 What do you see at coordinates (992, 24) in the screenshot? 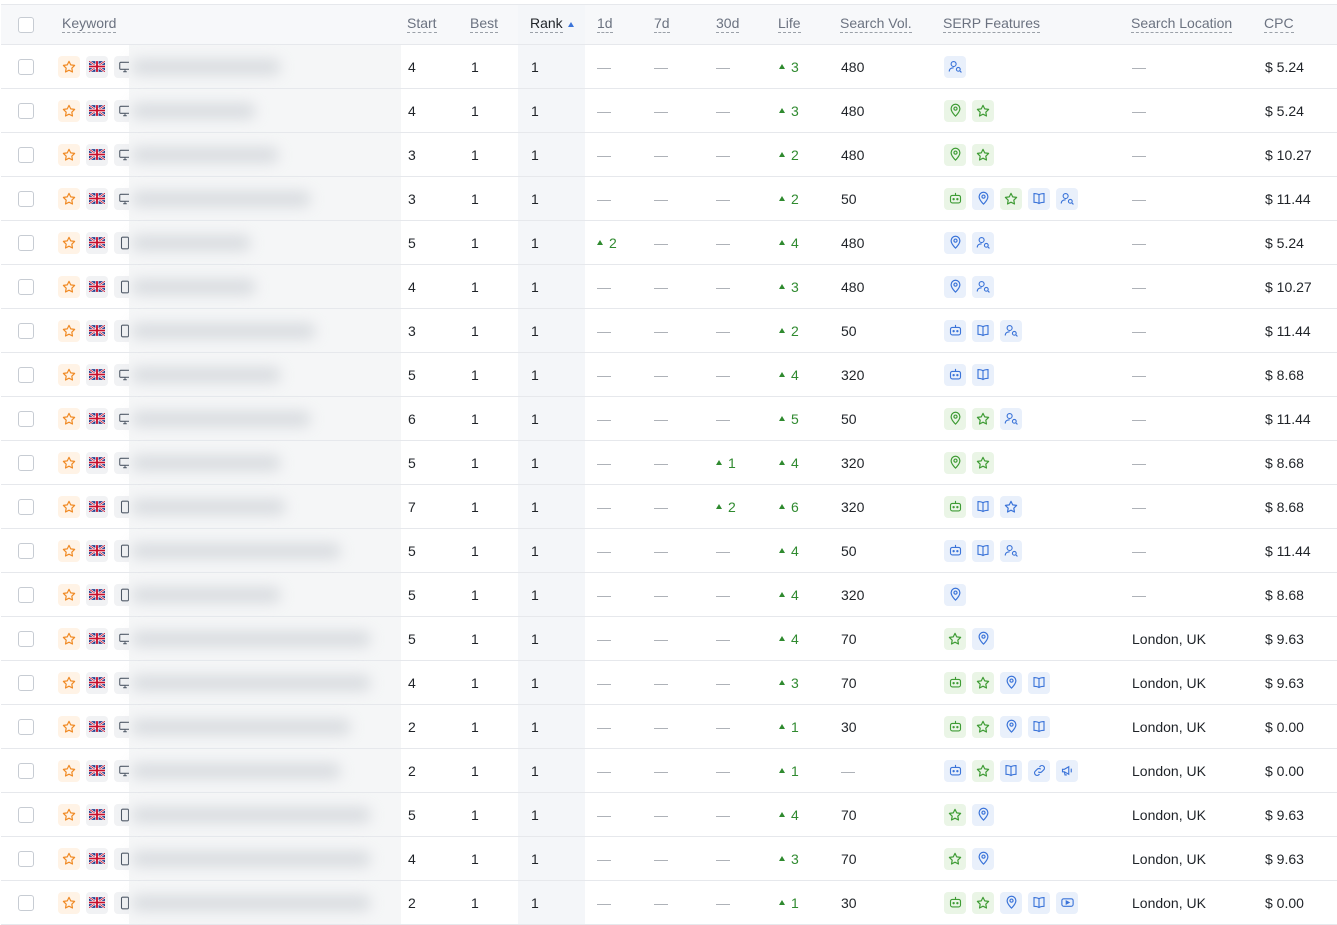
I see `header-serp-features: SERP Features` at bounding box center [992, 24].